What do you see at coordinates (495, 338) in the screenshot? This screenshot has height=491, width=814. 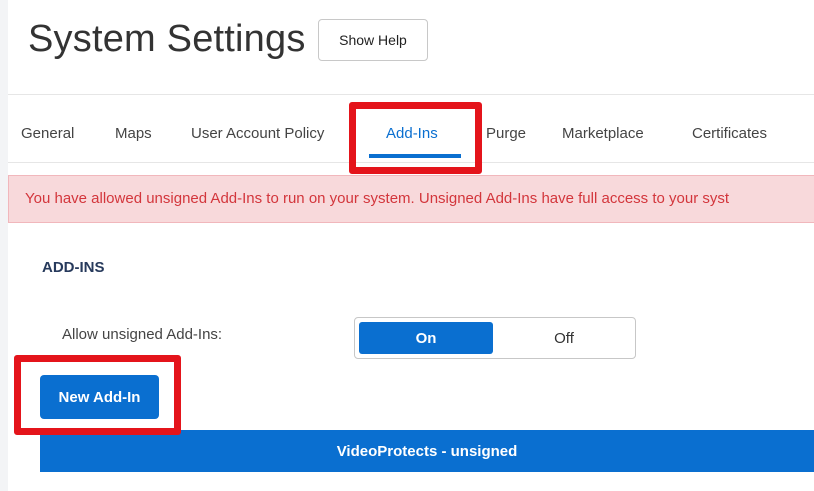 I see `allow-unsigned-toggle: On Off` at bounding box center [495, 338].